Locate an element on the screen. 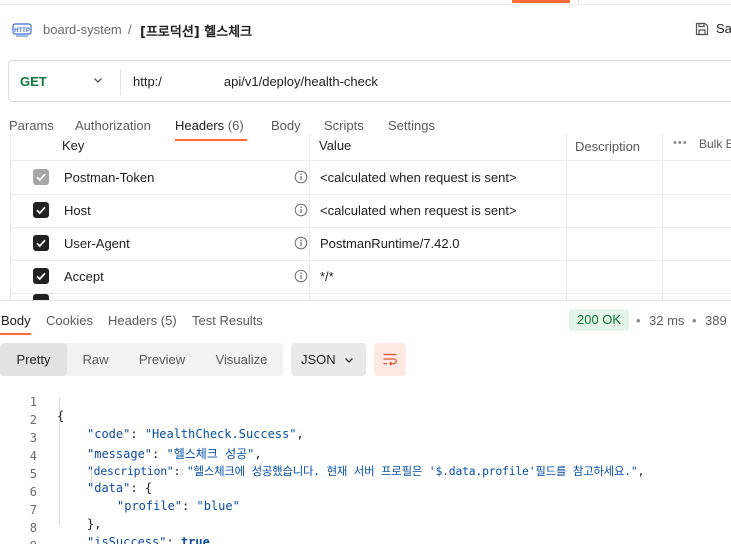 Image resolution: width=731 pixels, height=544 pixels. code-line: 2 "code": "HealthCheck.Success", is located at coordinates (365, 420).